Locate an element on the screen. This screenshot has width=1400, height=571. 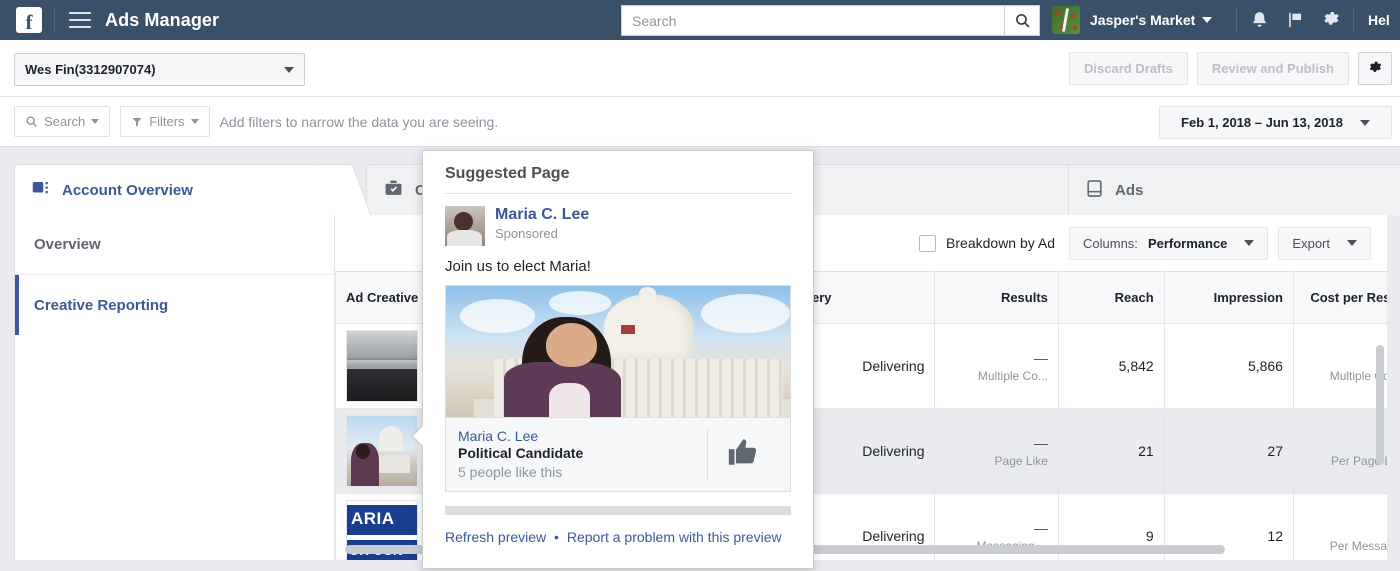
review-and-publish-button: Review and Publish is located at coordinates (1272, 68).